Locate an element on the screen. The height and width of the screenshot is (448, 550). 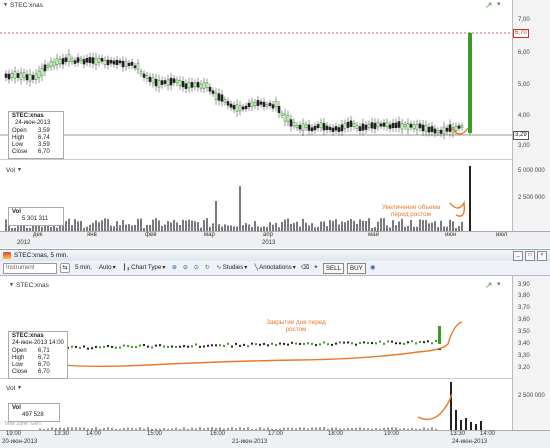
zoom-reset-icon: ⊙ is located at coordinates (196, 268).